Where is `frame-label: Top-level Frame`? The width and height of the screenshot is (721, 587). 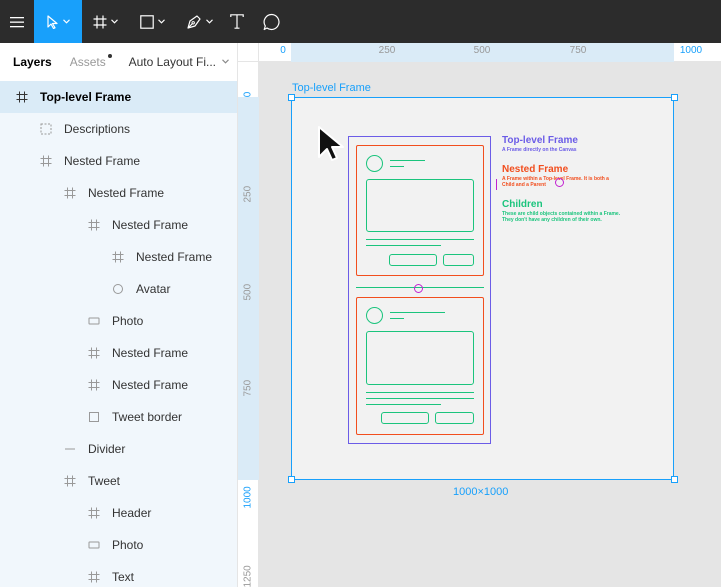 frame-label: Top-level Frame is located at coordinates (331, 88).